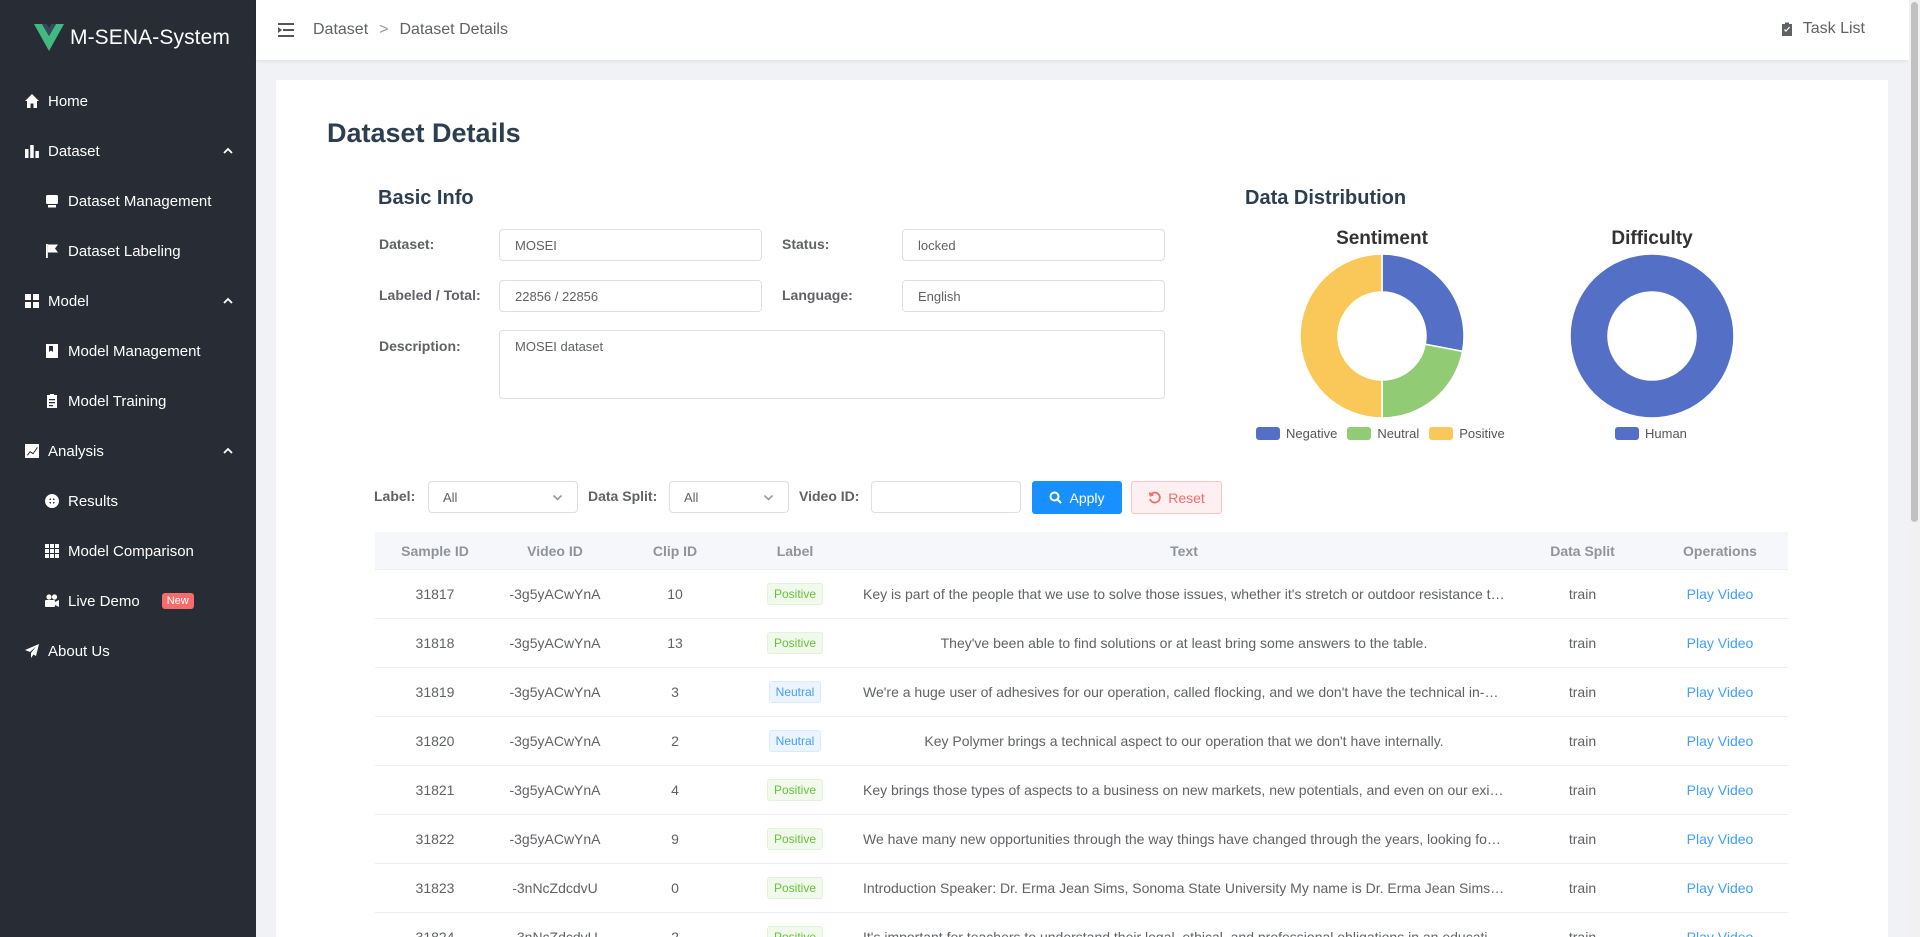 The image size is (1920, 937). I want to click on sidebar-item-label: Model Management, so click(134, 351).